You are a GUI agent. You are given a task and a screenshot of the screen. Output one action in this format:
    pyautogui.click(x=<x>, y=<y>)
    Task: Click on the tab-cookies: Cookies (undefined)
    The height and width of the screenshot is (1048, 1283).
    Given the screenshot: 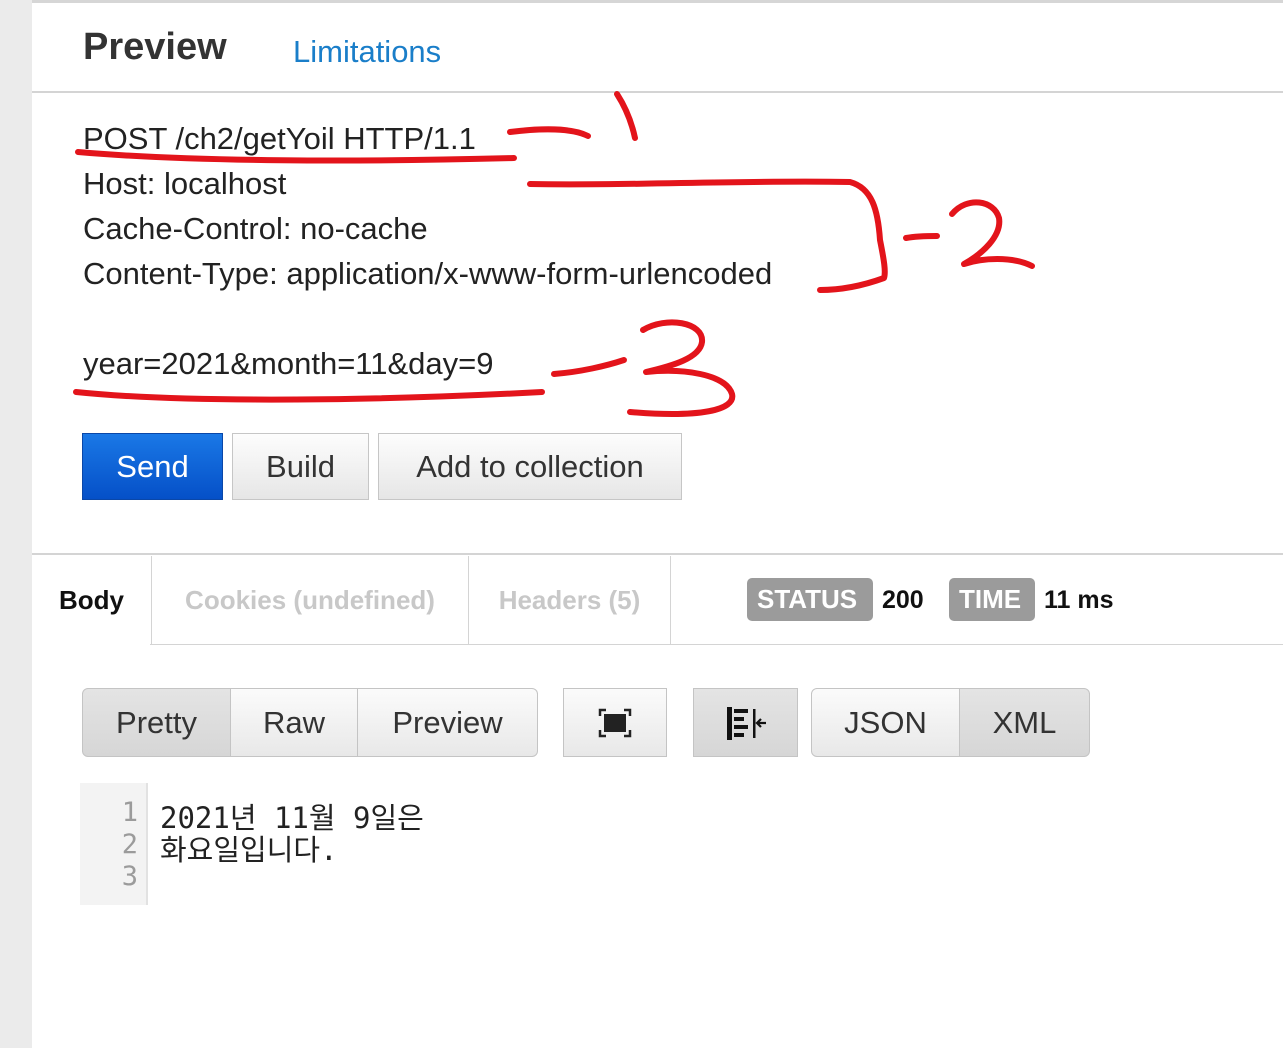 What is the action you would take?
    pyautogui.click(x=310, y=600)
    